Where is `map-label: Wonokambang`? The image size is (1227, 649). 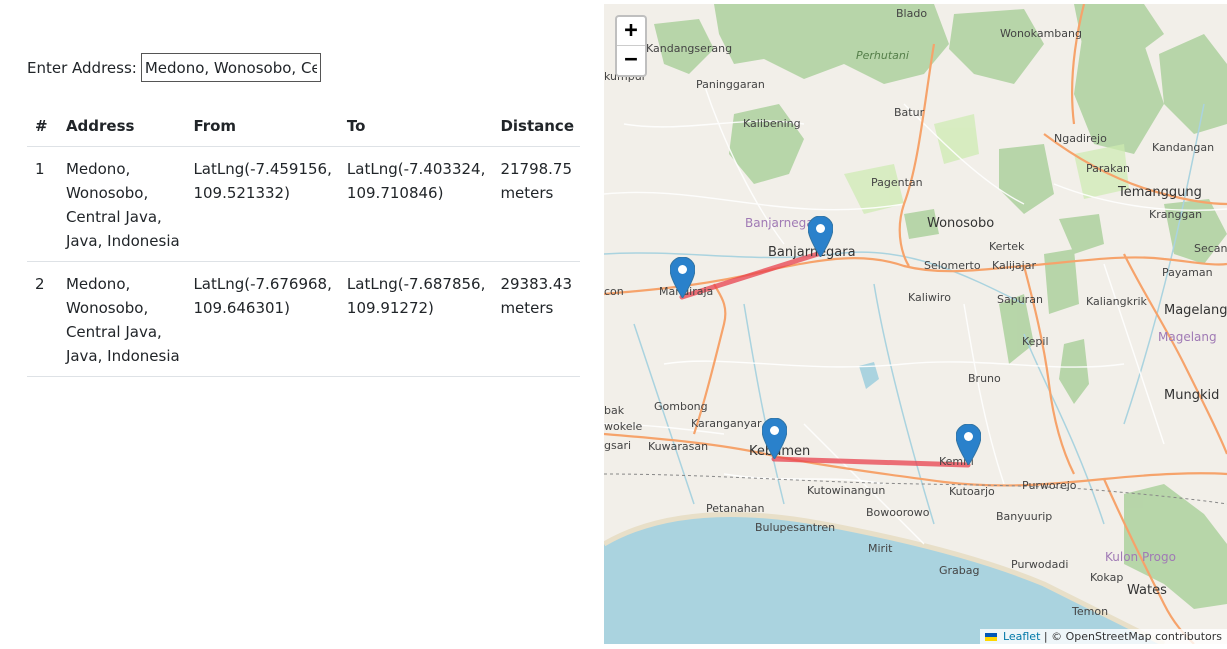 map-label: Wonokambang is located at coordinates (1041, 33).